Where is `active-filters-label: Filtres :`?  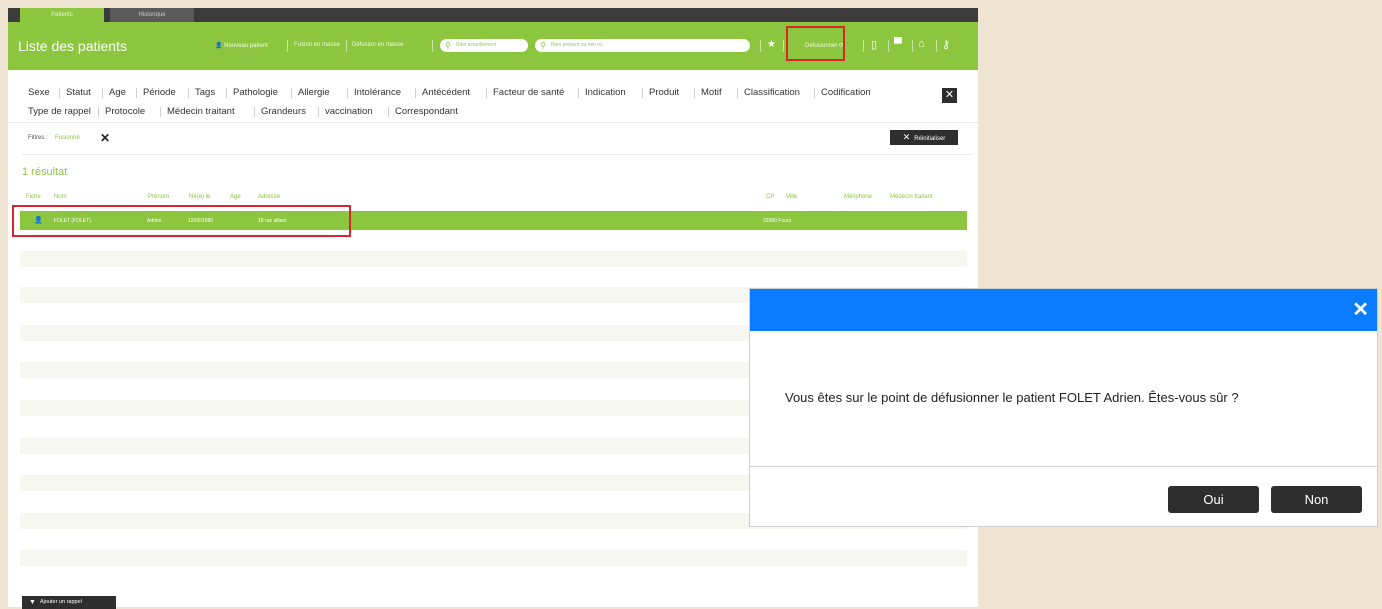 active-filters-label: Filtres : is located at coordinates (38, 138).